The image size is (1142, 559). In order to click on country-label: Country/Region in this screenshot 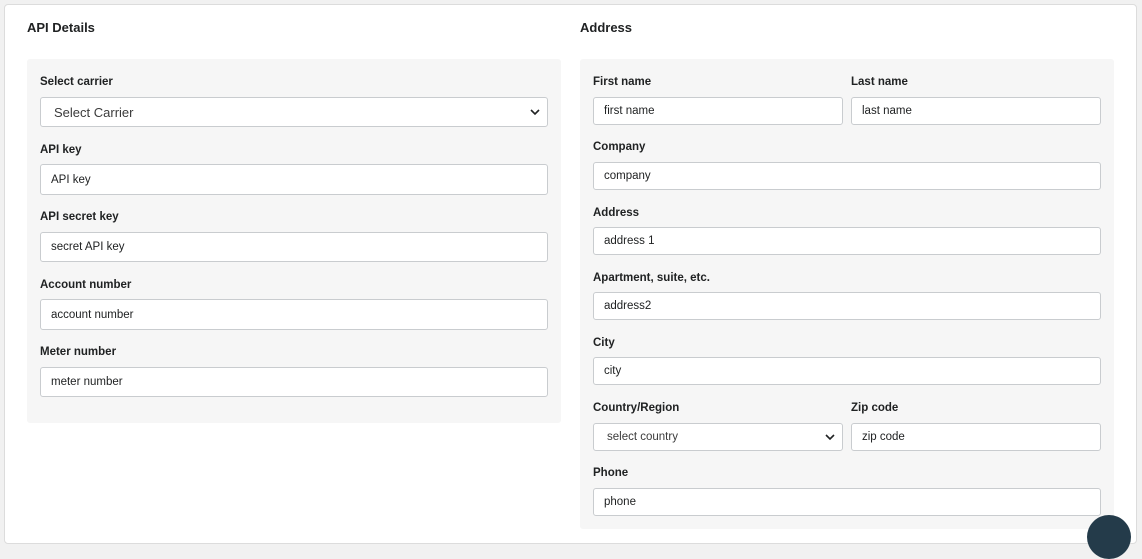, I will do `click(636, 408)`.